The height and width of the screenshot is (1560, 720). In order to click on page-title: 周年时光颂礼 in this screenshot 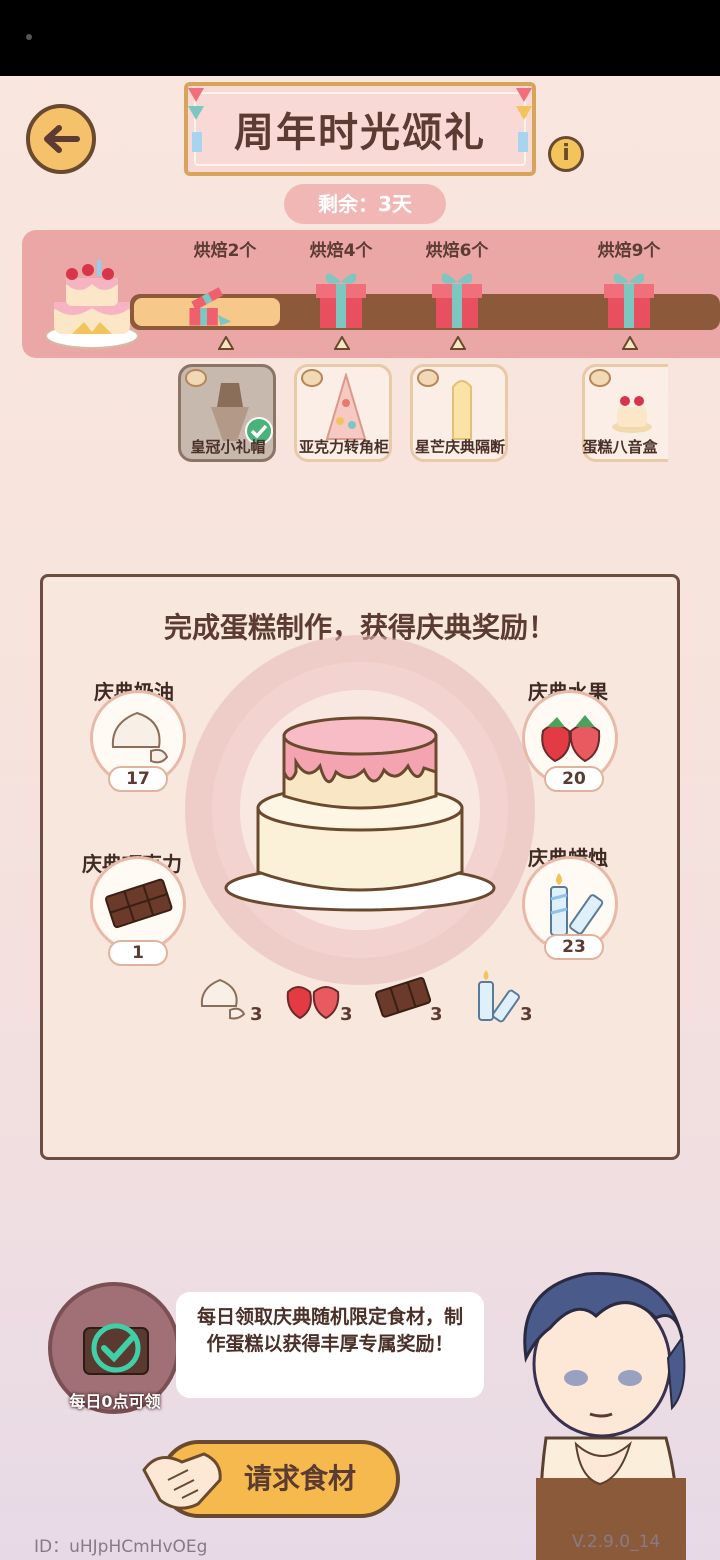, I will do `click(360, 133)`.